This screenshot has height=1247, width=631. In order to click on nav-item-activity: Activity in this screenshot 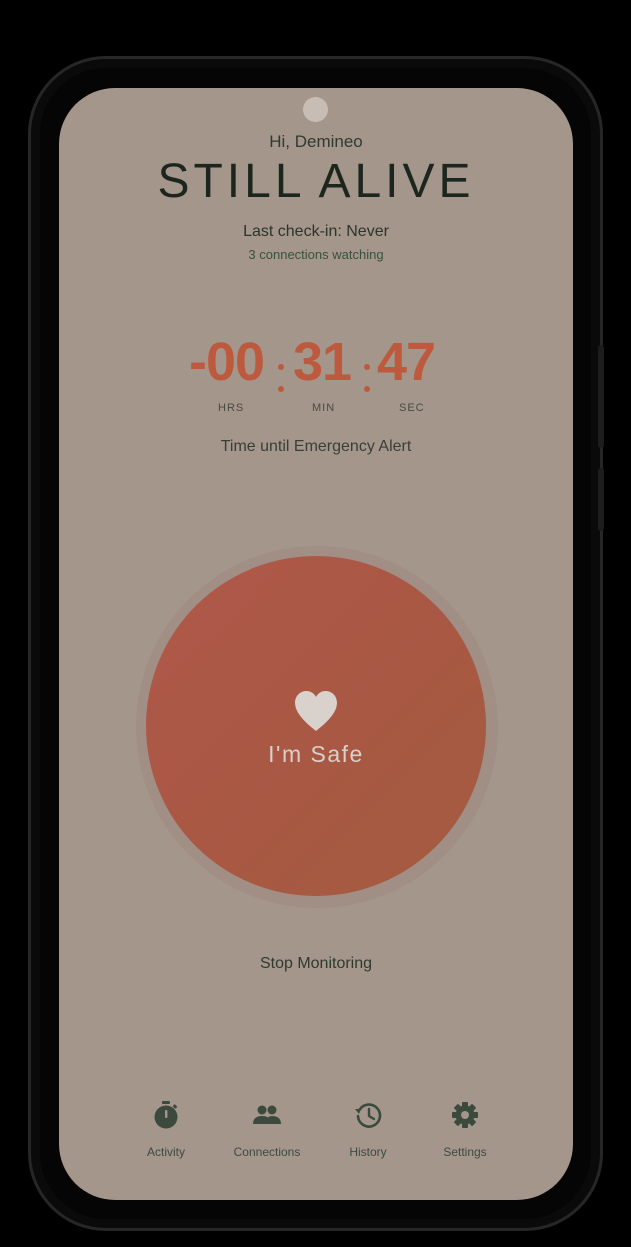, I will do `click(166, 1133)`.